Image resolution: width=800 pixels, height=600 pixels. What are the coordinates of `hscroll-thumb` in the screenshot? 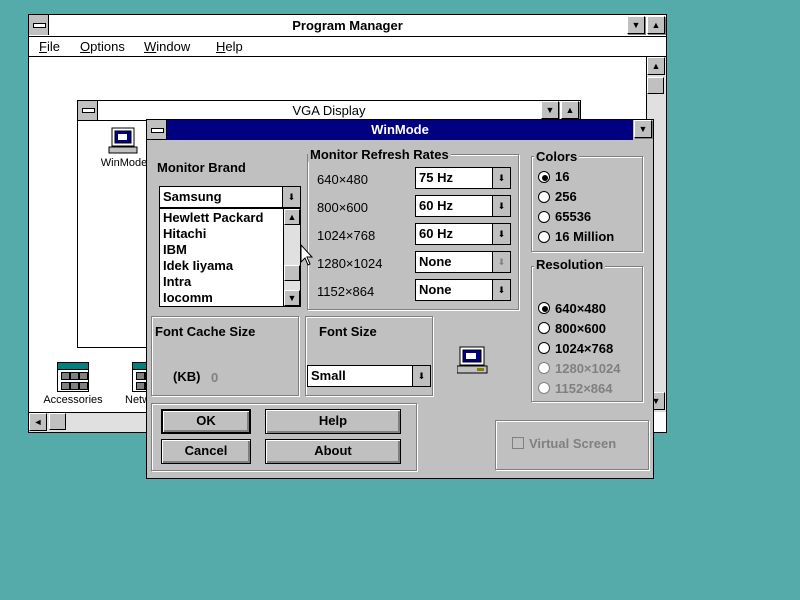 It's located at (57, 421).